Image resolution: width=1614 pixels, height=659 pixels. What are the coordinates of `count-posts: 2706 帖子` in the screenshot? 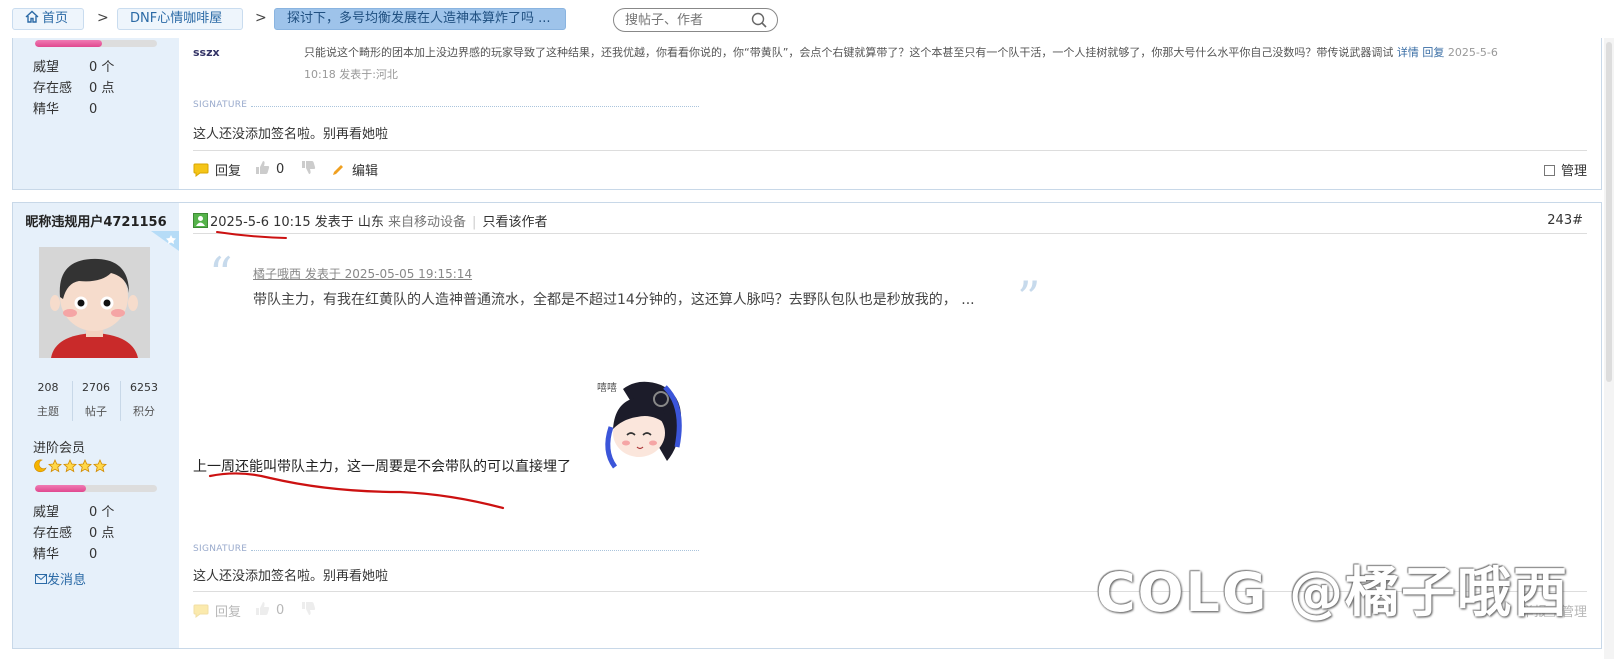 It's located at (96, 400).